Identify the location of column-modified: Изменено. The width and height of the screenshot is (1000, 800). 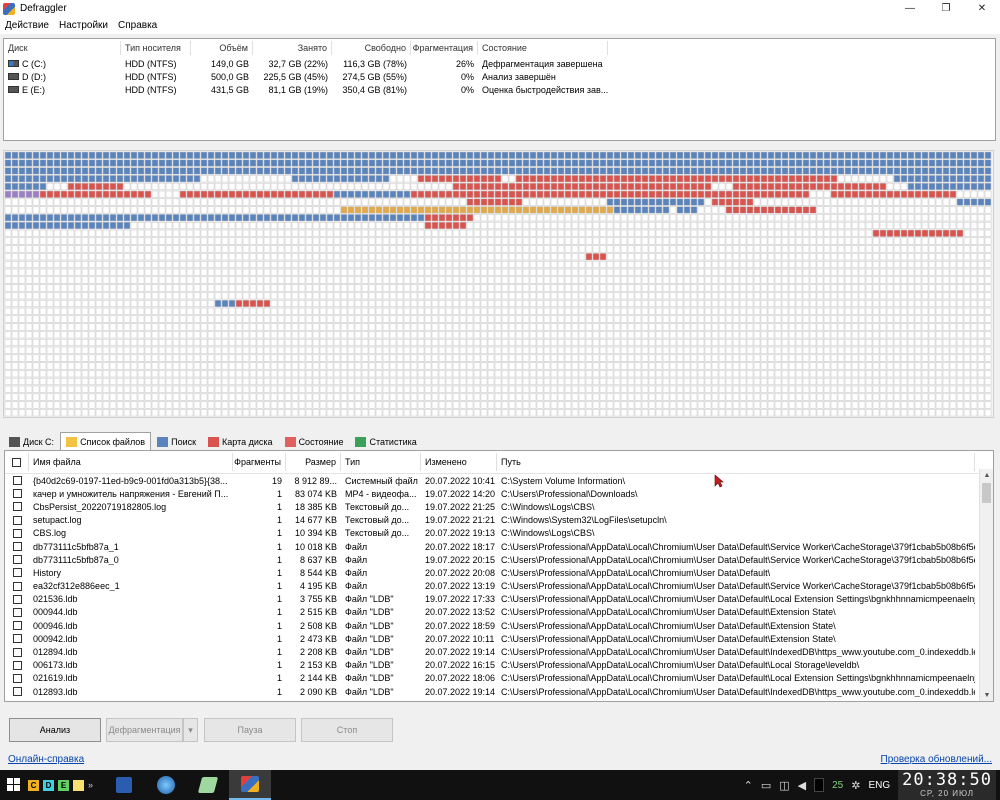
(459, 462).